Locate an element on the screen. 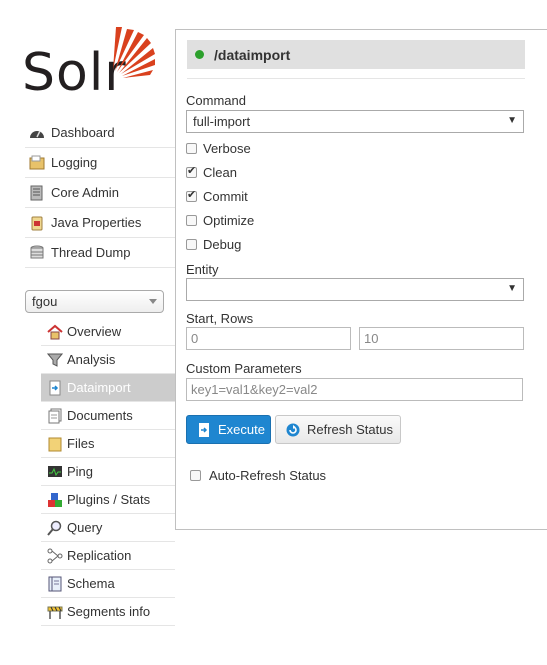 This screenshot has height=665, width=547. sun-logo-icon is located at coordinates (134, 52).